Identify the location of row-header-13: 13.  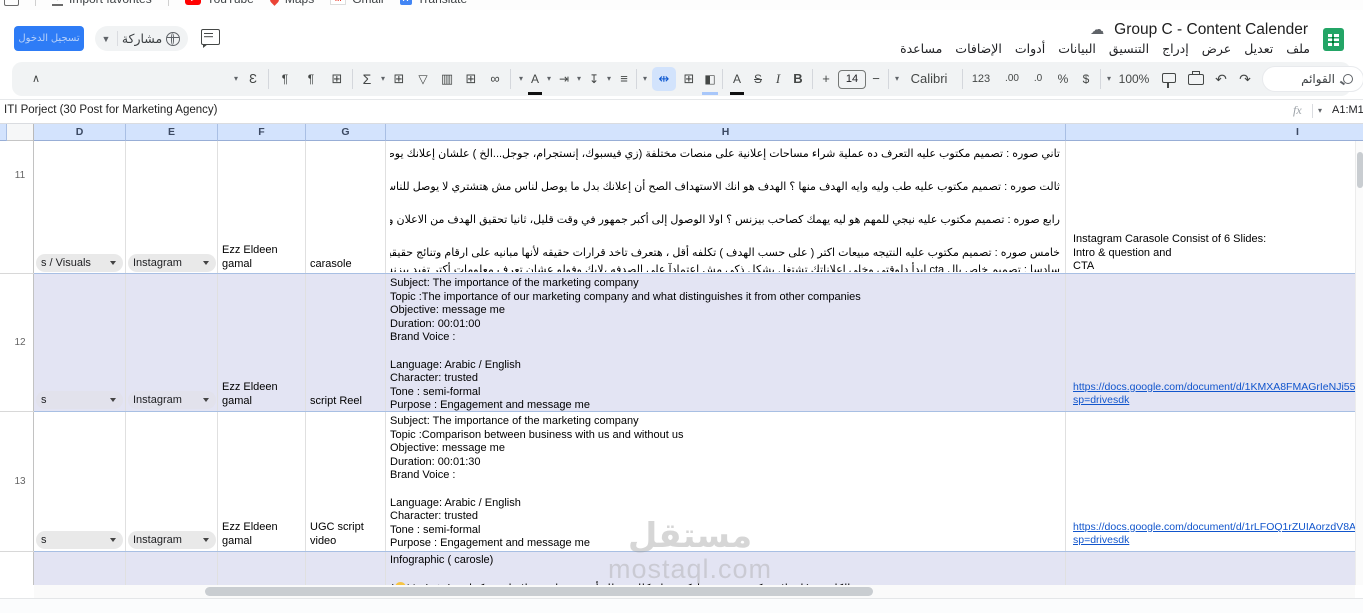
(20, 481).